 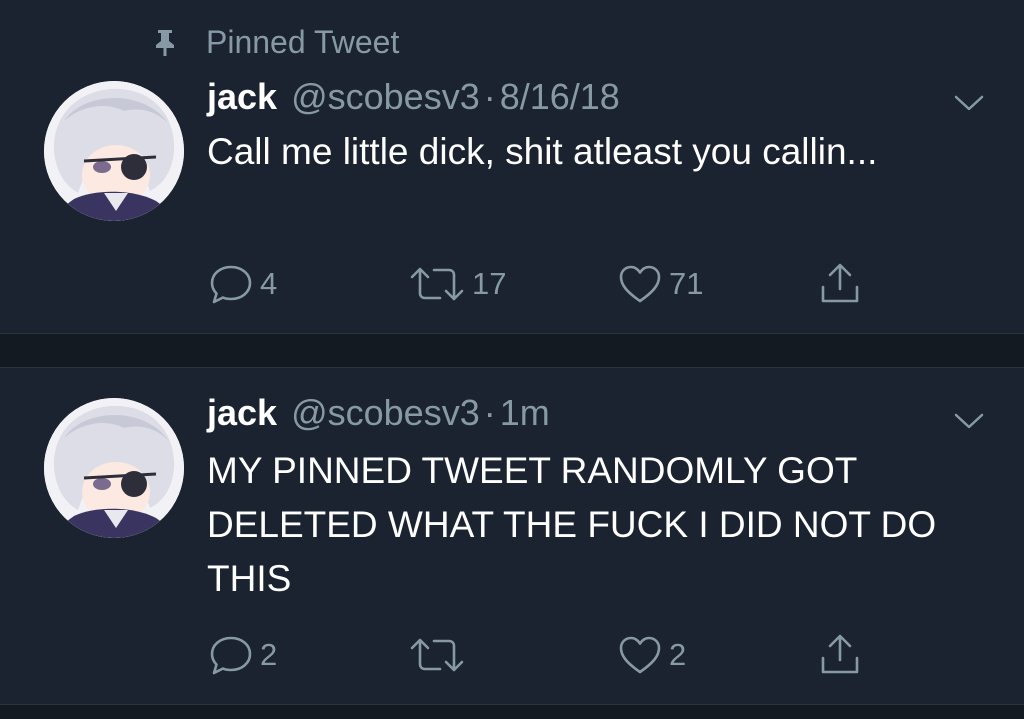 I want to click on tweet-header: jack @scobesv3 · 8/16/18, so click(x=413, y=101).